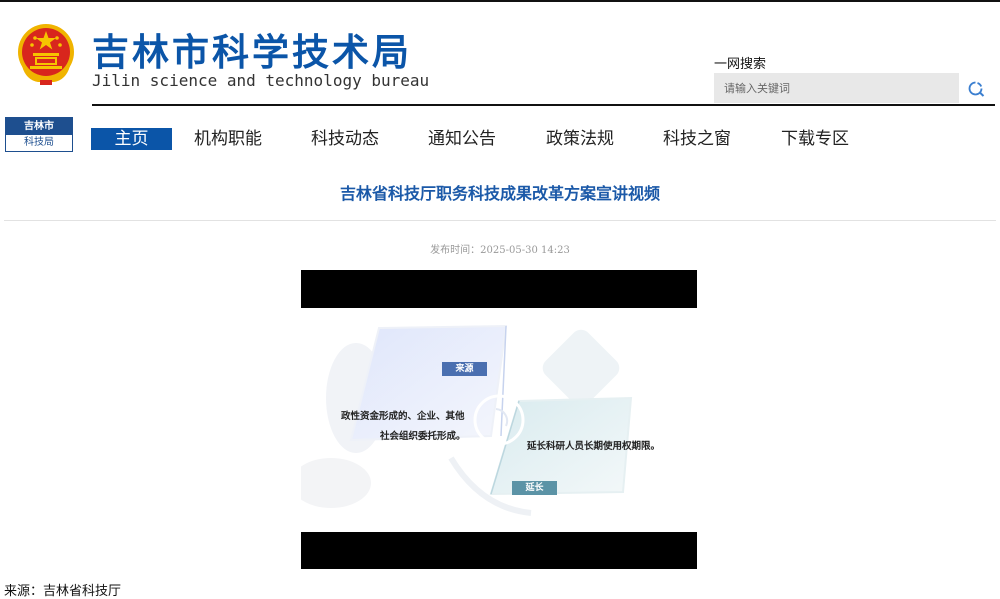 The image size is (1000, 599). What do you see at coordinates (697, 139) in the screenshot?
I see `nav-item-window: 科技之窗` at bounding box center [697, 139].